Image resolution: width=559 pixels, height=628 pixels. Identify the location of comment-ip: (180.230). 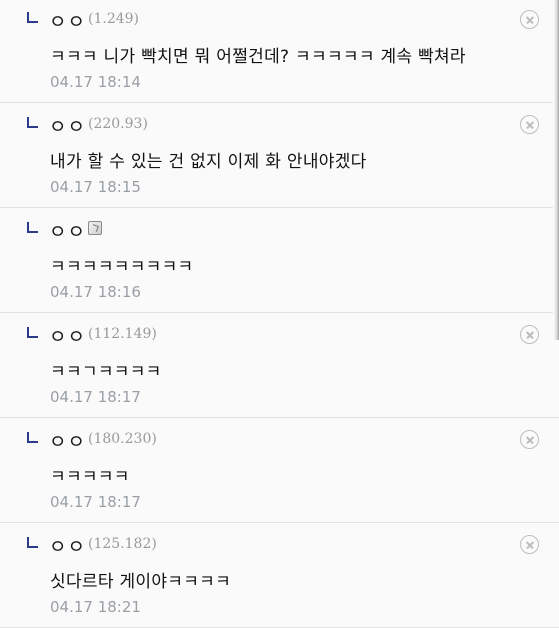
(122, 439).